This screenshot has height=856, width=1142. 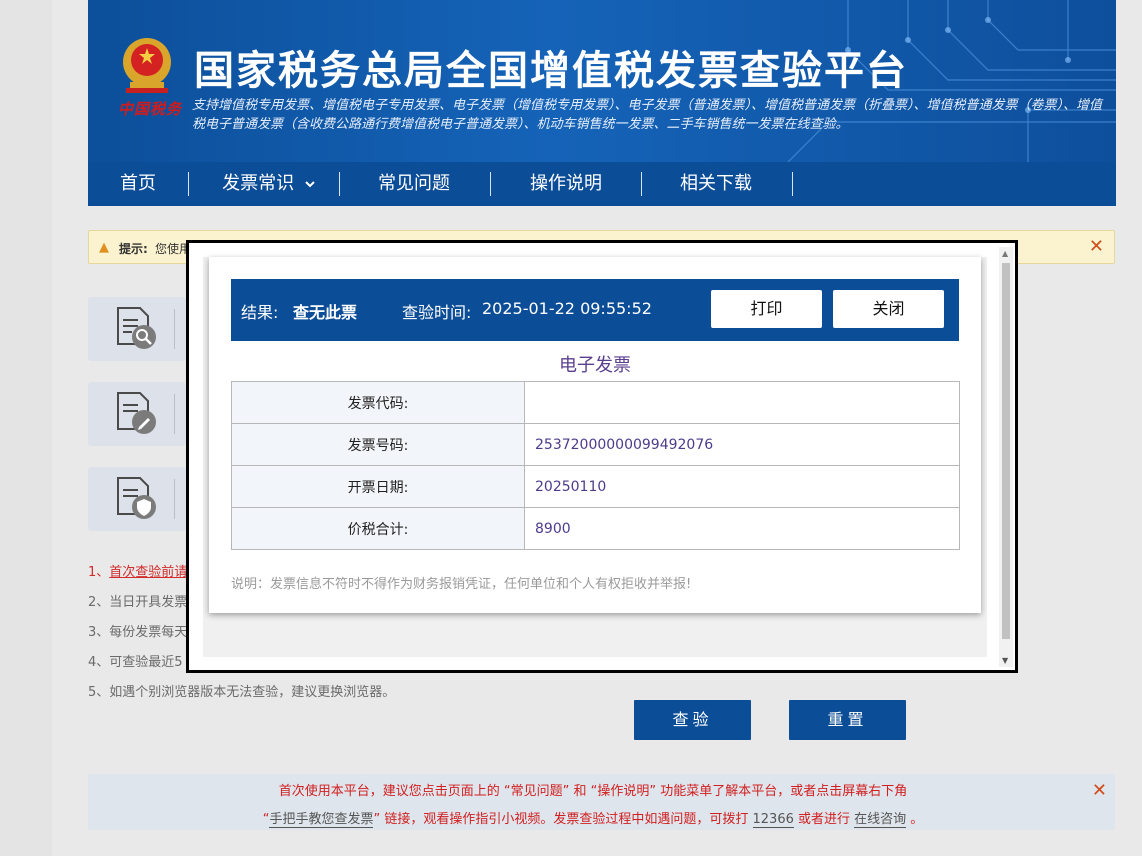 What do you see at coordinates (766, 309) in the screenshot?
I see `print-button: 打印` at bounding box center [766, 309].